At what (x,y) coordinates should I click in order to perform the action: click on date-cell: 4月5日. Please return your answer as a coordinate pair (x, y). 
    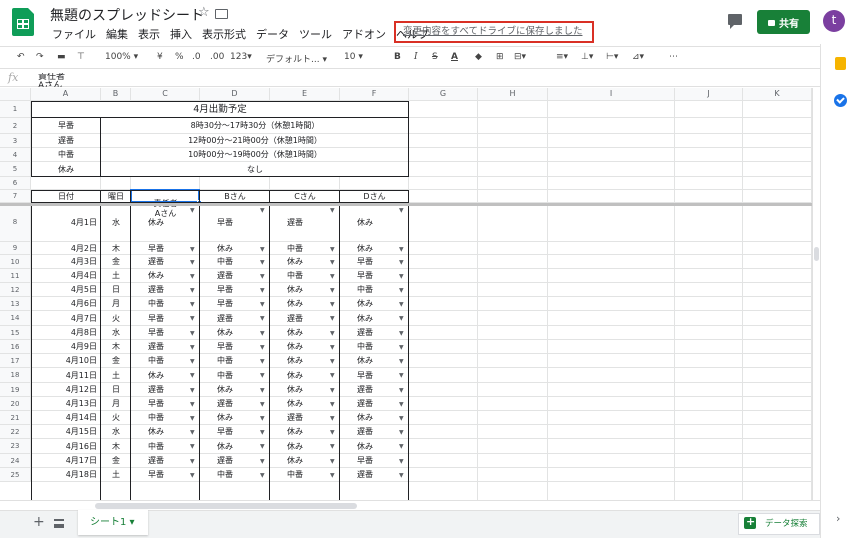
    Looking at the image, I should click on (64, 290).